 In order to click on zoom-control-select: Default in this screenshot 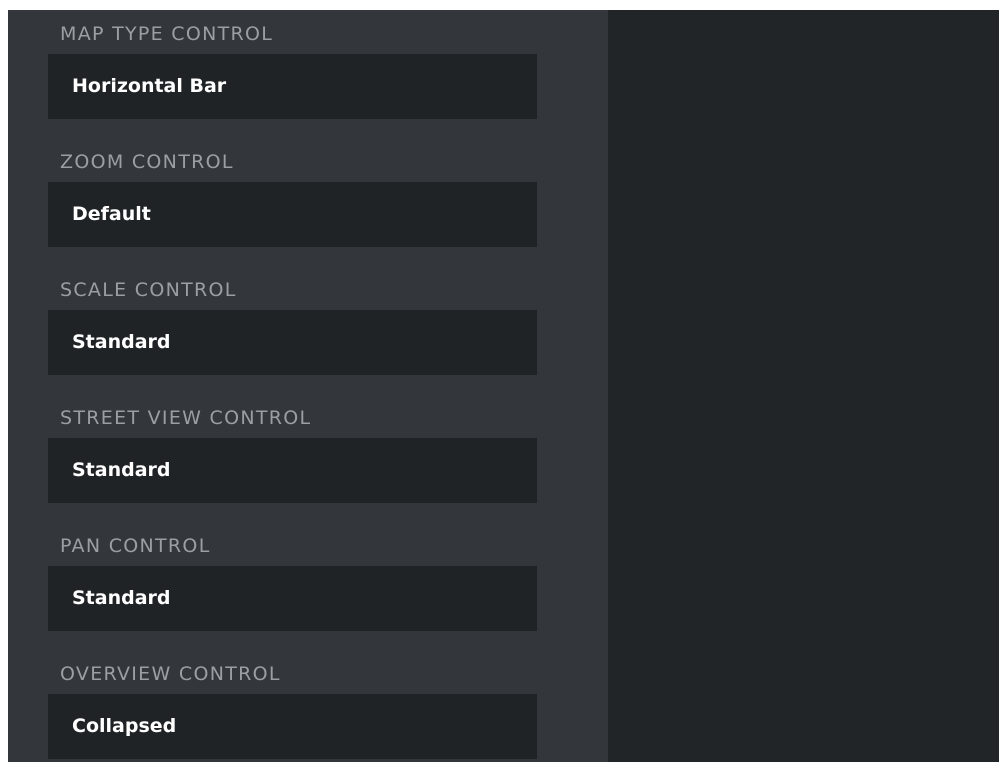, I will do `click(292, 214)`.